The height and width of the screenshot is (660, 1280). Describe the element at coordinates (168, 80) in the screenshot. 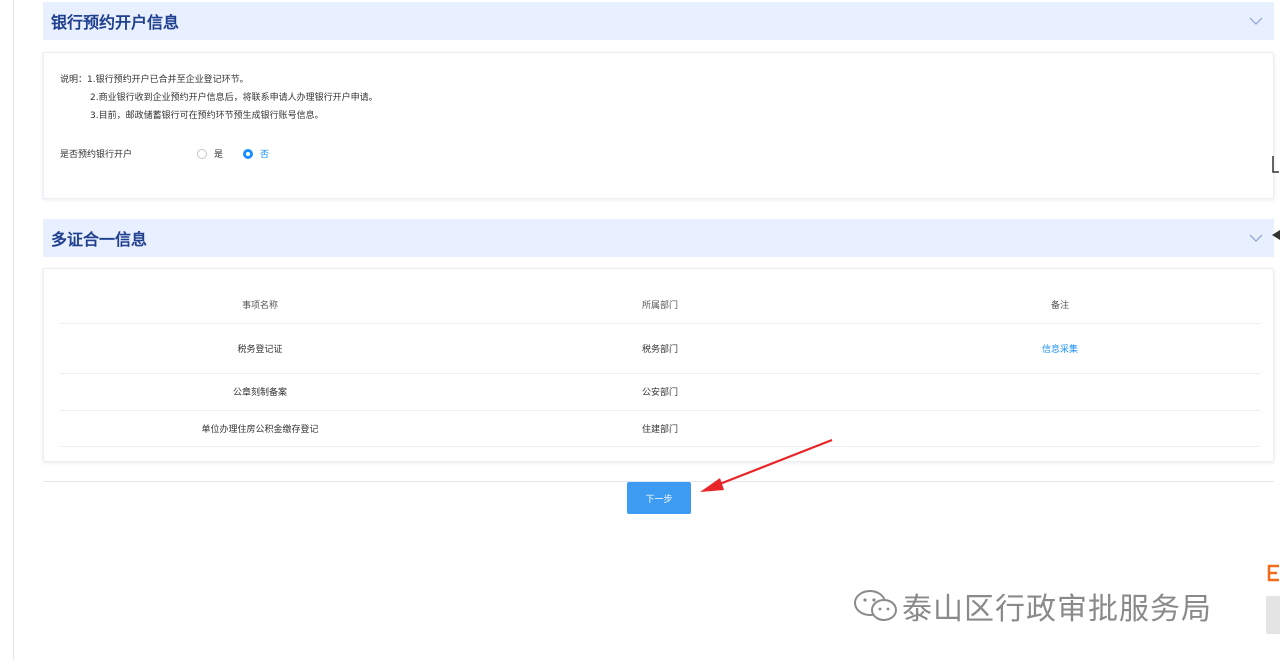

I see `note-line-1: 1.银行预约开户已合并至企业登记环节。` at that location.